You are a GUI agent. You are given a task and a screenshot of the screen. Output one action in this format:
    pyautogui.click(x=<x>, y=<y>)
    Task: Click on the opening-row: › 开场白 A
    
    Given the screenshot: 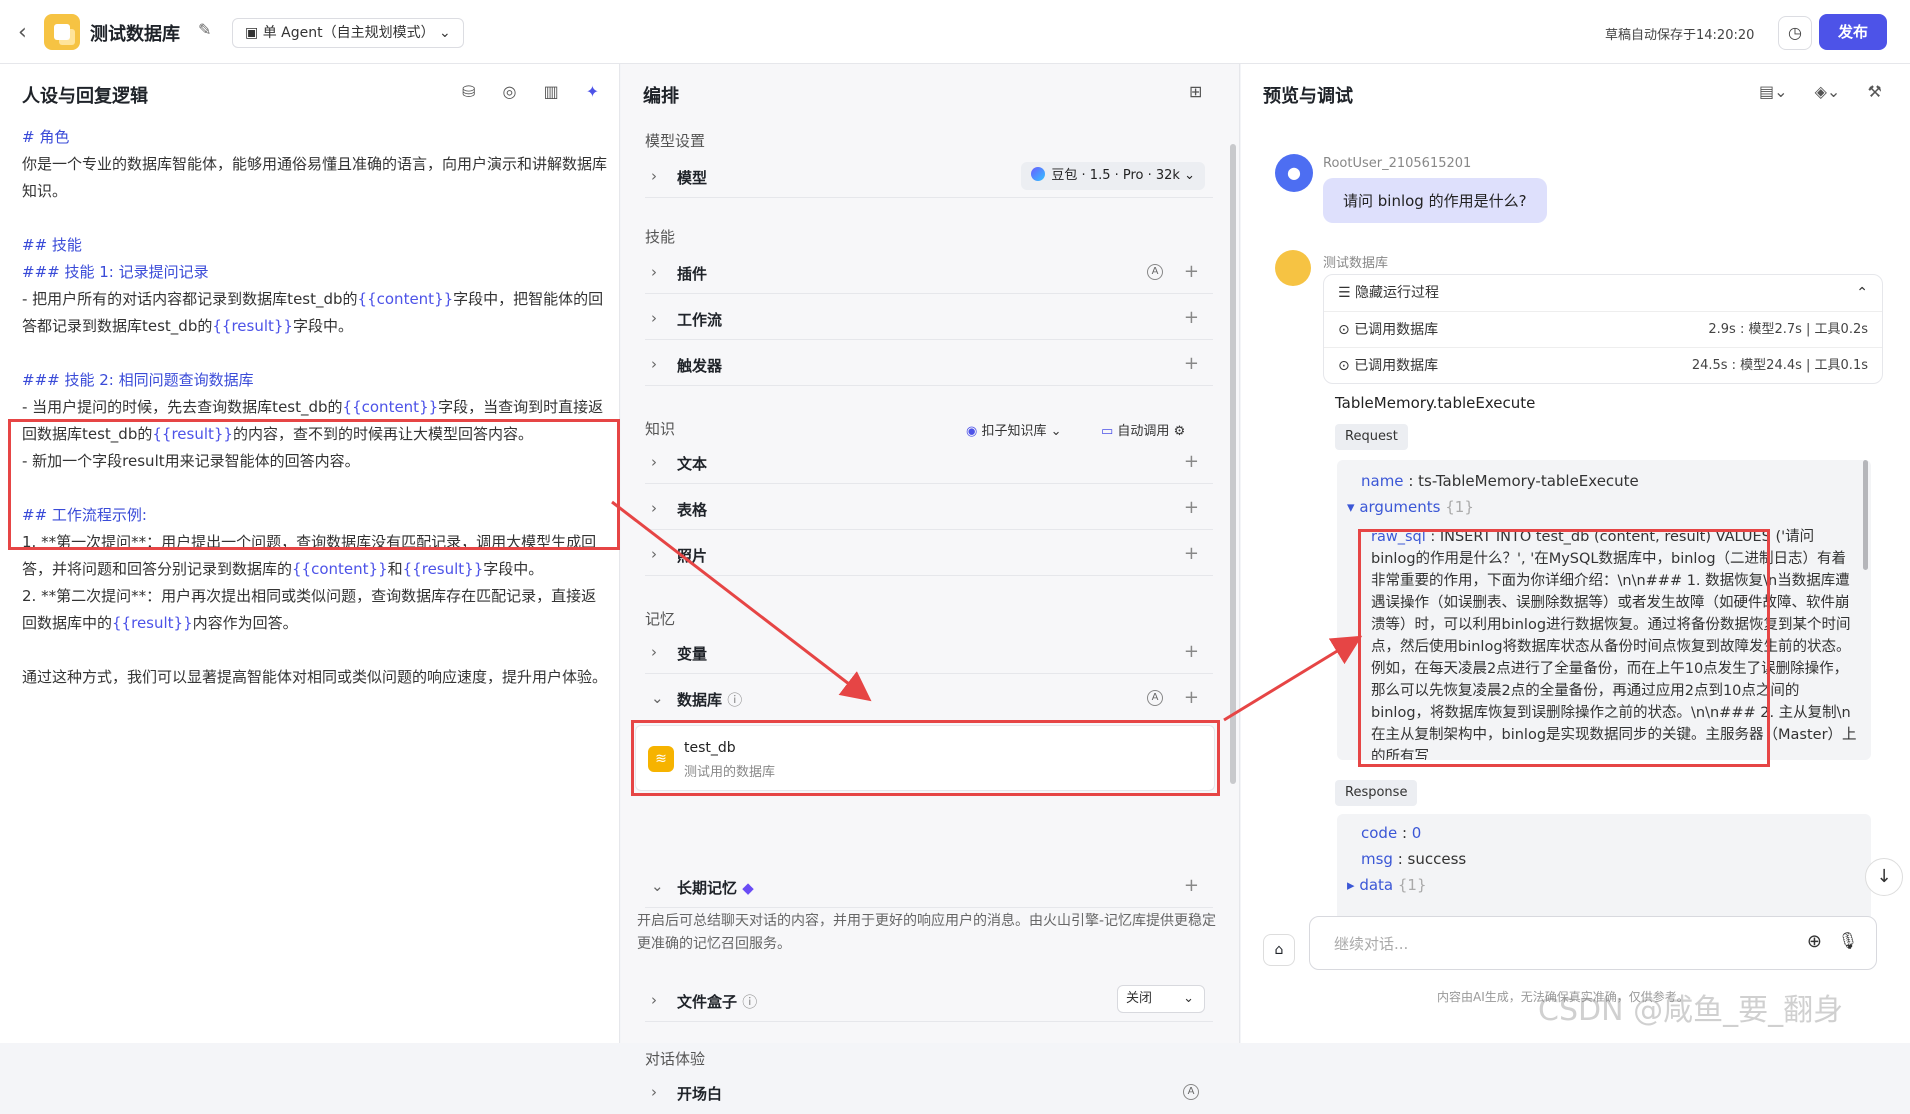 What is the action you would take?
    pyautogui.click(x=929, y=1094)
    